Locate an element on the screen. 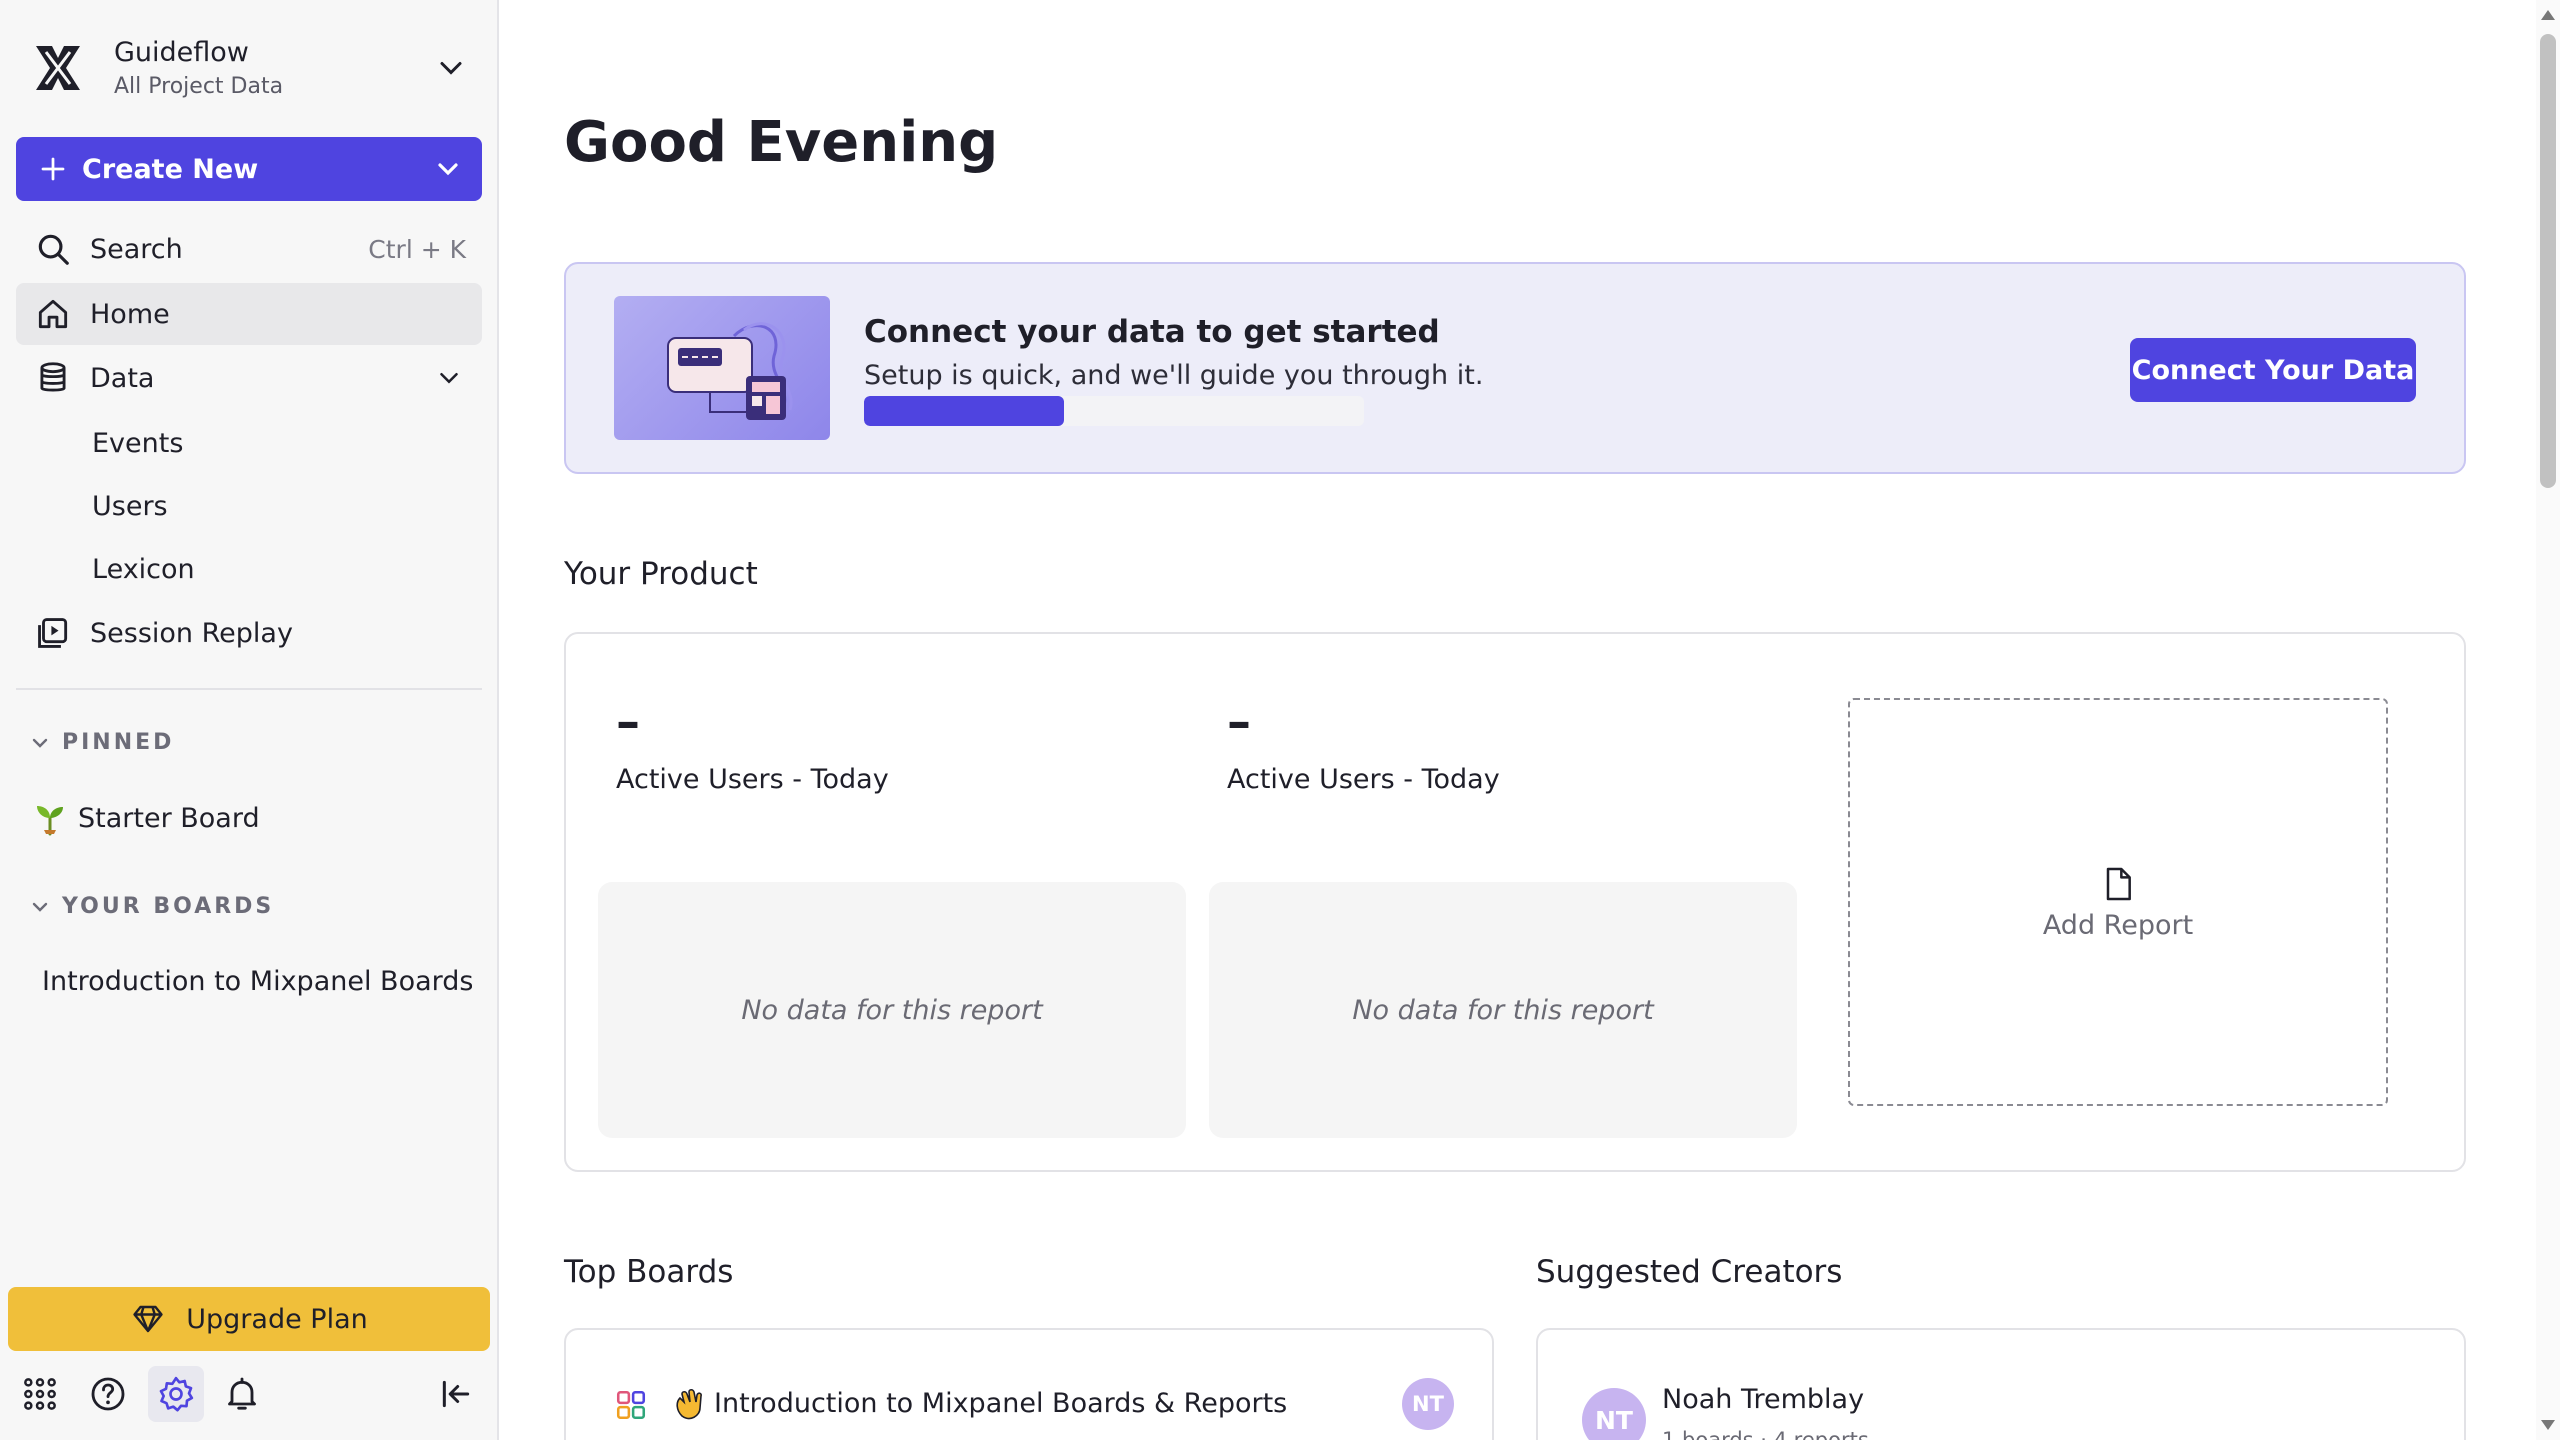  workspace-subtitle: All Project Data is located at coordinates (199, 86).